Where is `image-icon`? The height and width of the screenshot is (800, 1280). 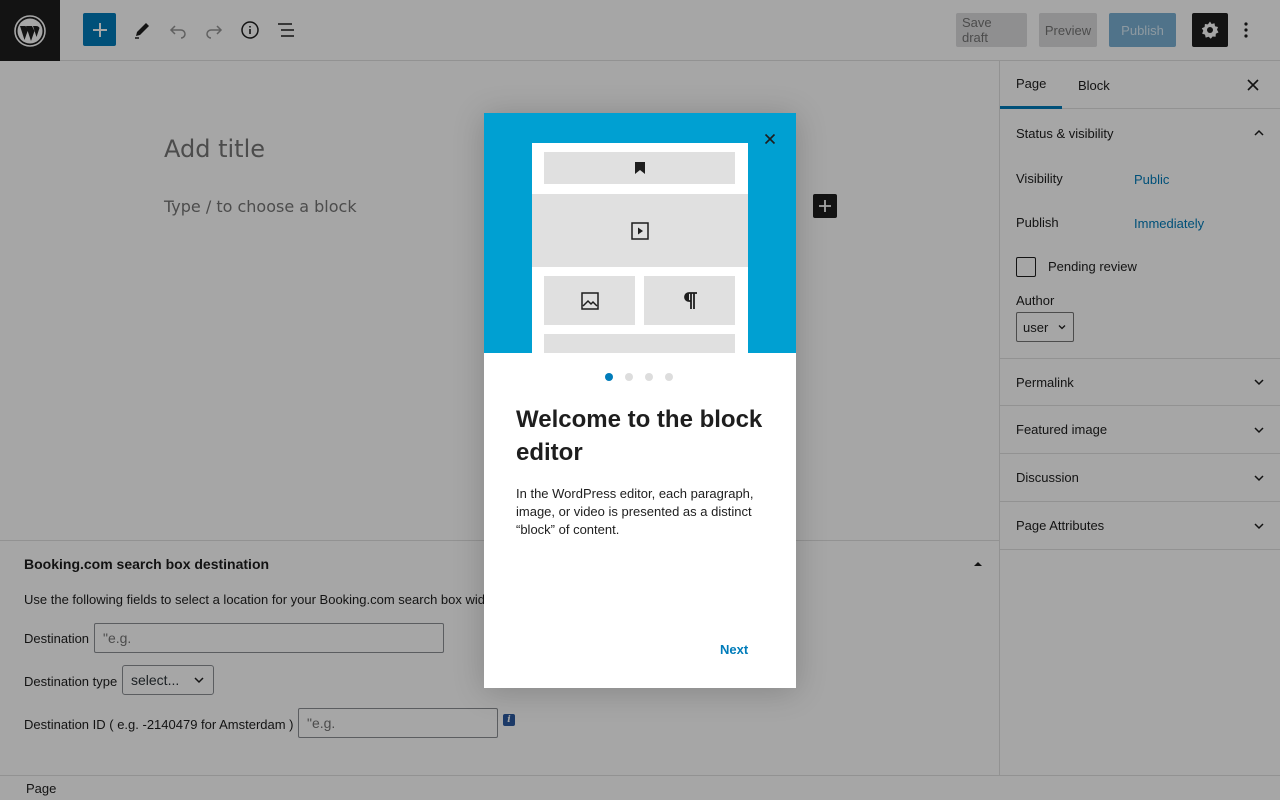 image-icon is located at coordinates (589, 300).